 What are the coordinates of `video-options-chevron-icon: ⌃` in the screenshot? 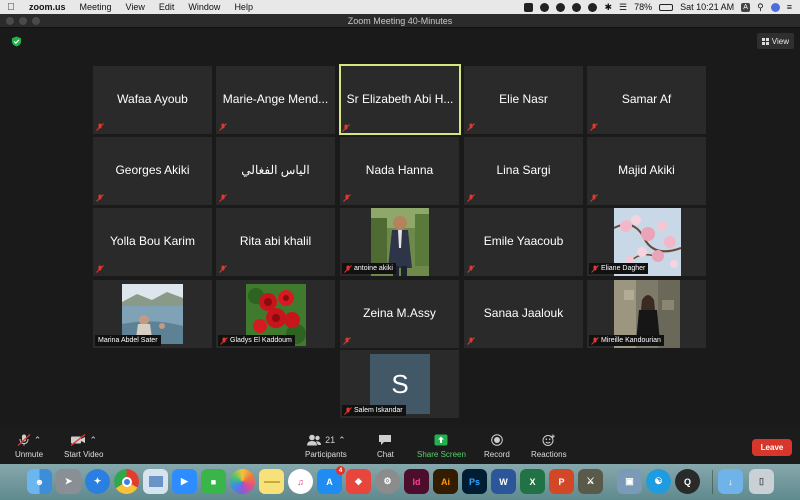 It's located at (93, 440).